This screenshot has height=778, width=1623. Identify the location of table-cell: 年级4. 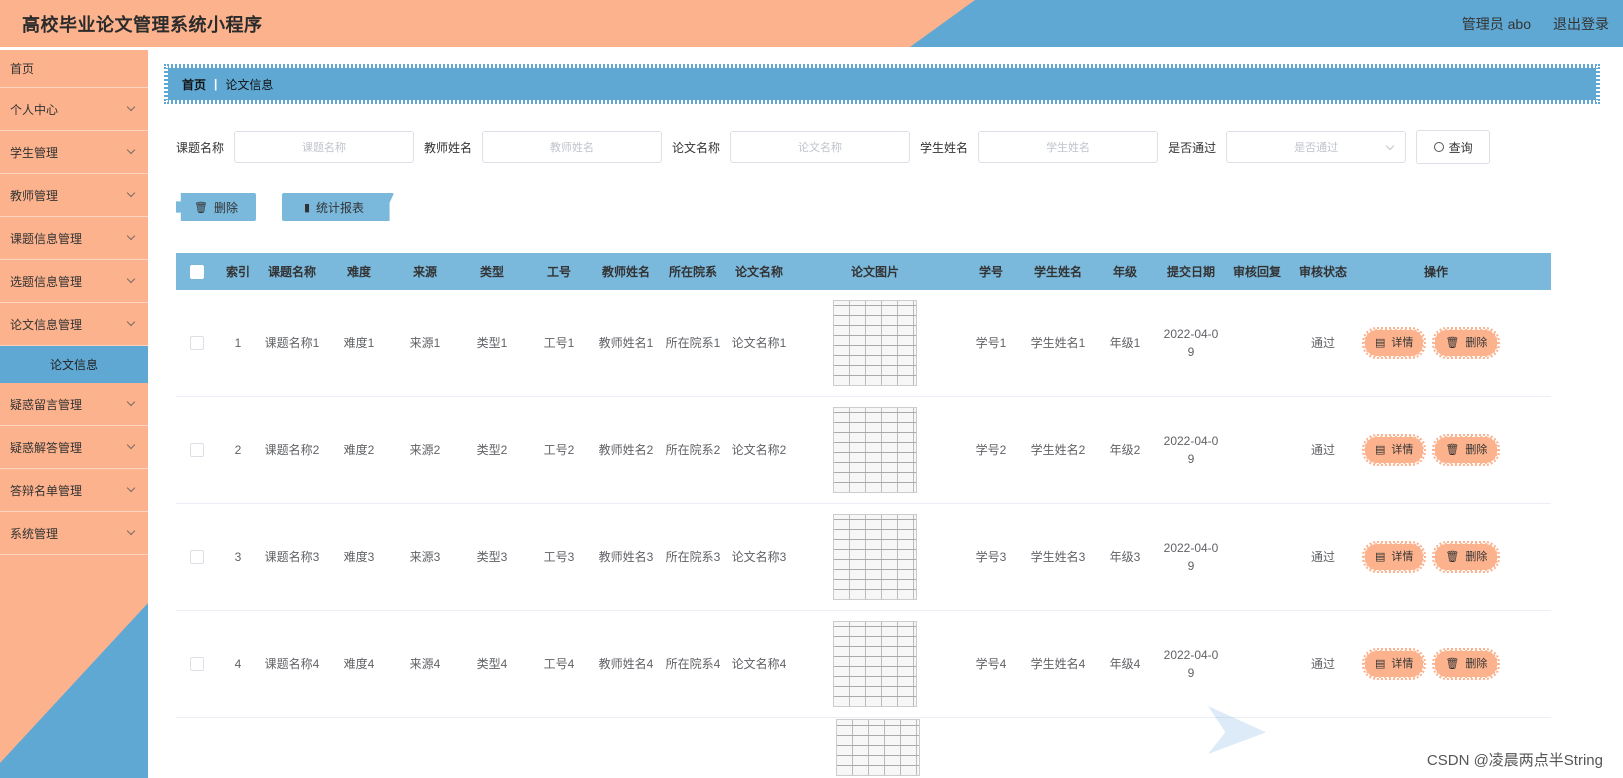
(1125, 664).